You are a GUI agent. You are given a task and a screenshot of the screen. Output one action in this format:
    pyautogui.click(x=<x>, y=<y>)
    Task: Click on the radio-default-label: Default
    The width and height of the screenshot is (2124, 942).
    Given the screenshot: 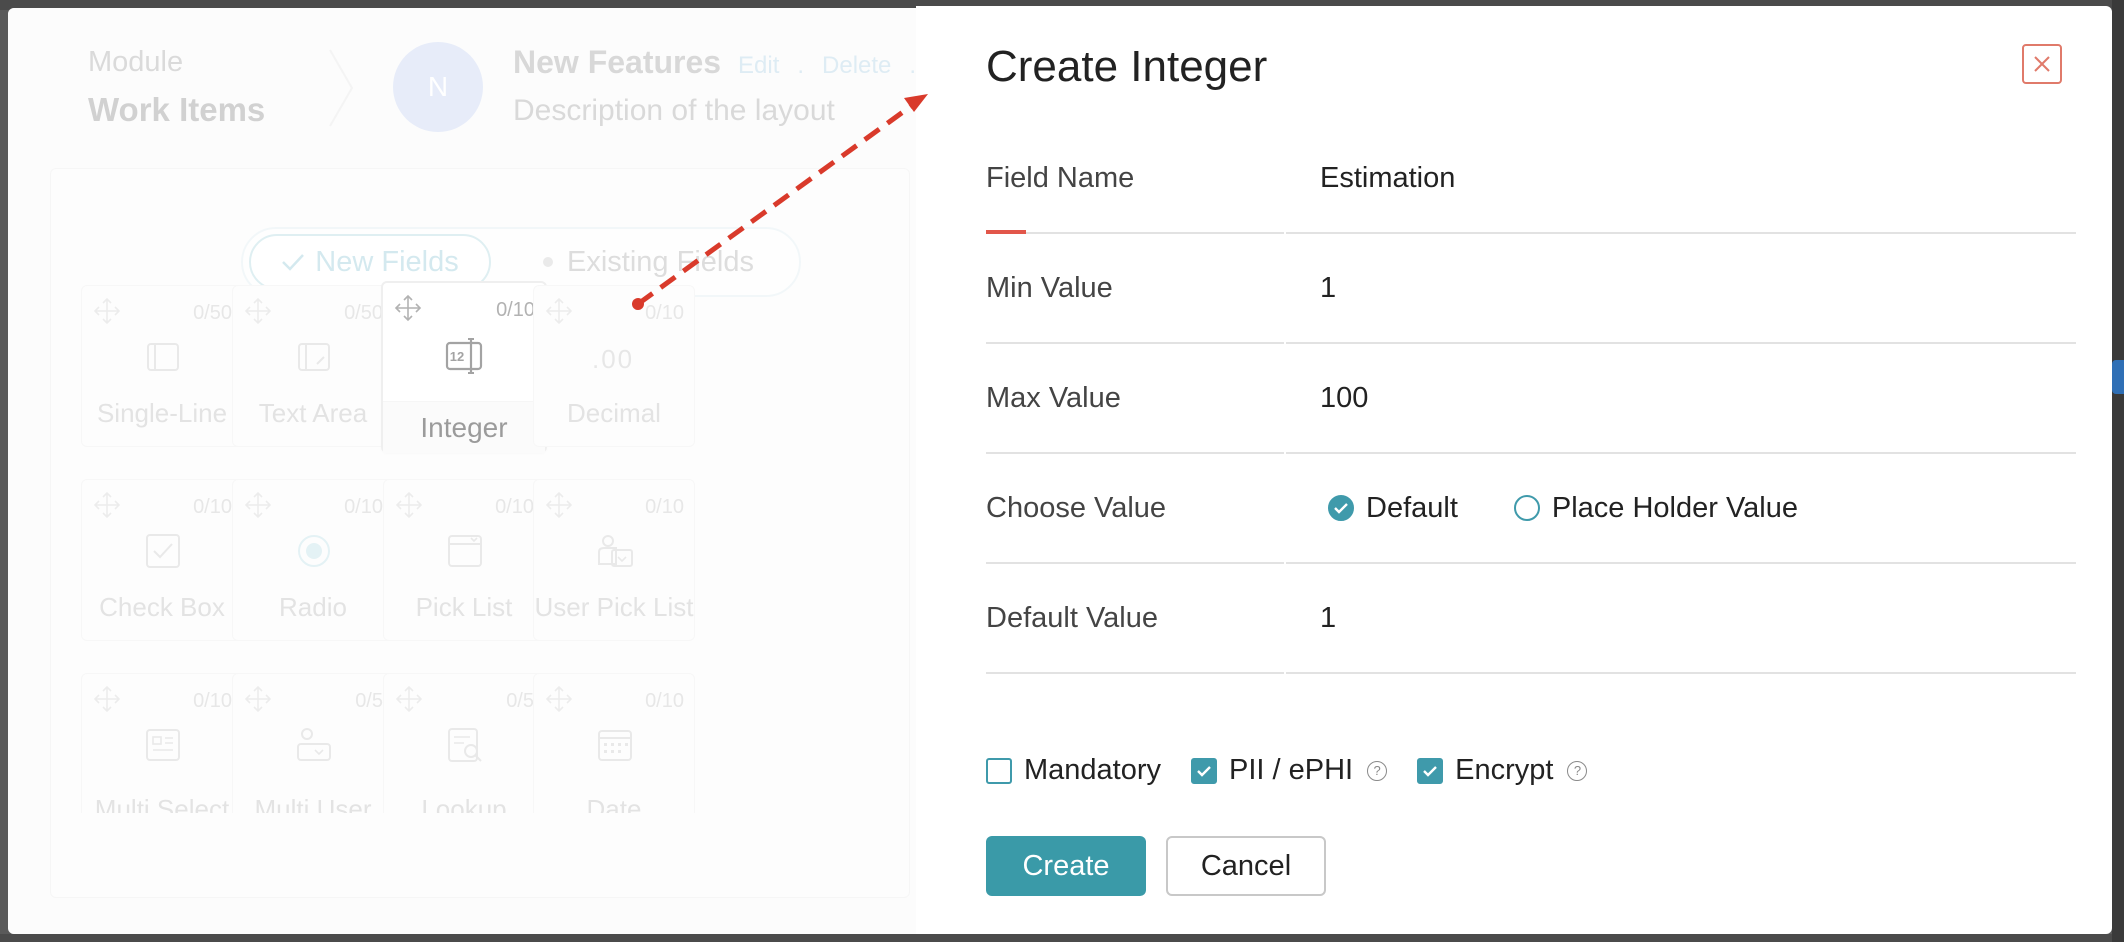 What is the action you would take?
    pyautogui.click(x=1412, y=507)
    